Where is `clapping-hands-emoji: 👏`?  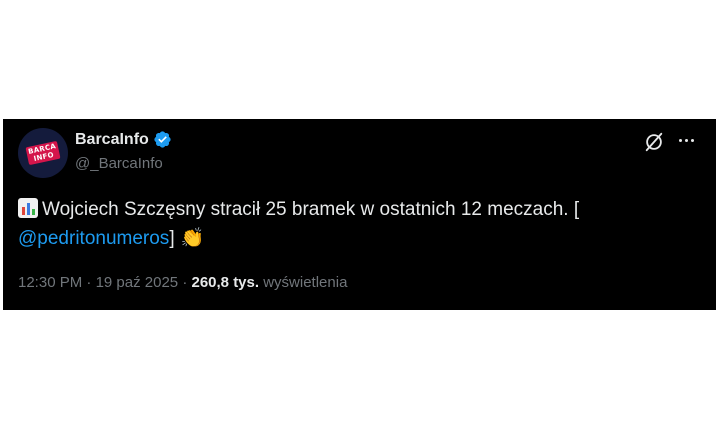 clapping-hands-emoji: 👏 is located at coordinates (192, 238).